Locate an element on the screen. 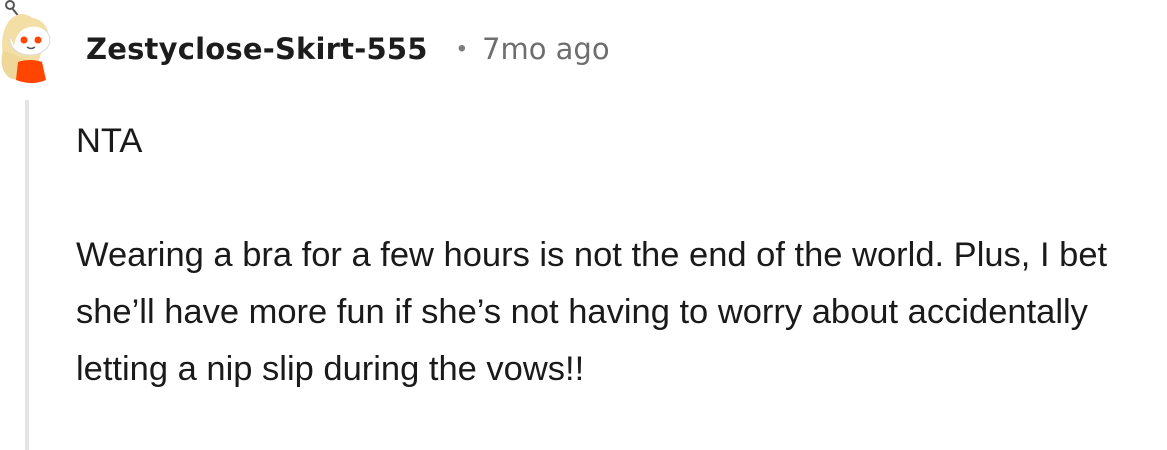  snoo-avatar-icon is located at coordinates (26, 41).